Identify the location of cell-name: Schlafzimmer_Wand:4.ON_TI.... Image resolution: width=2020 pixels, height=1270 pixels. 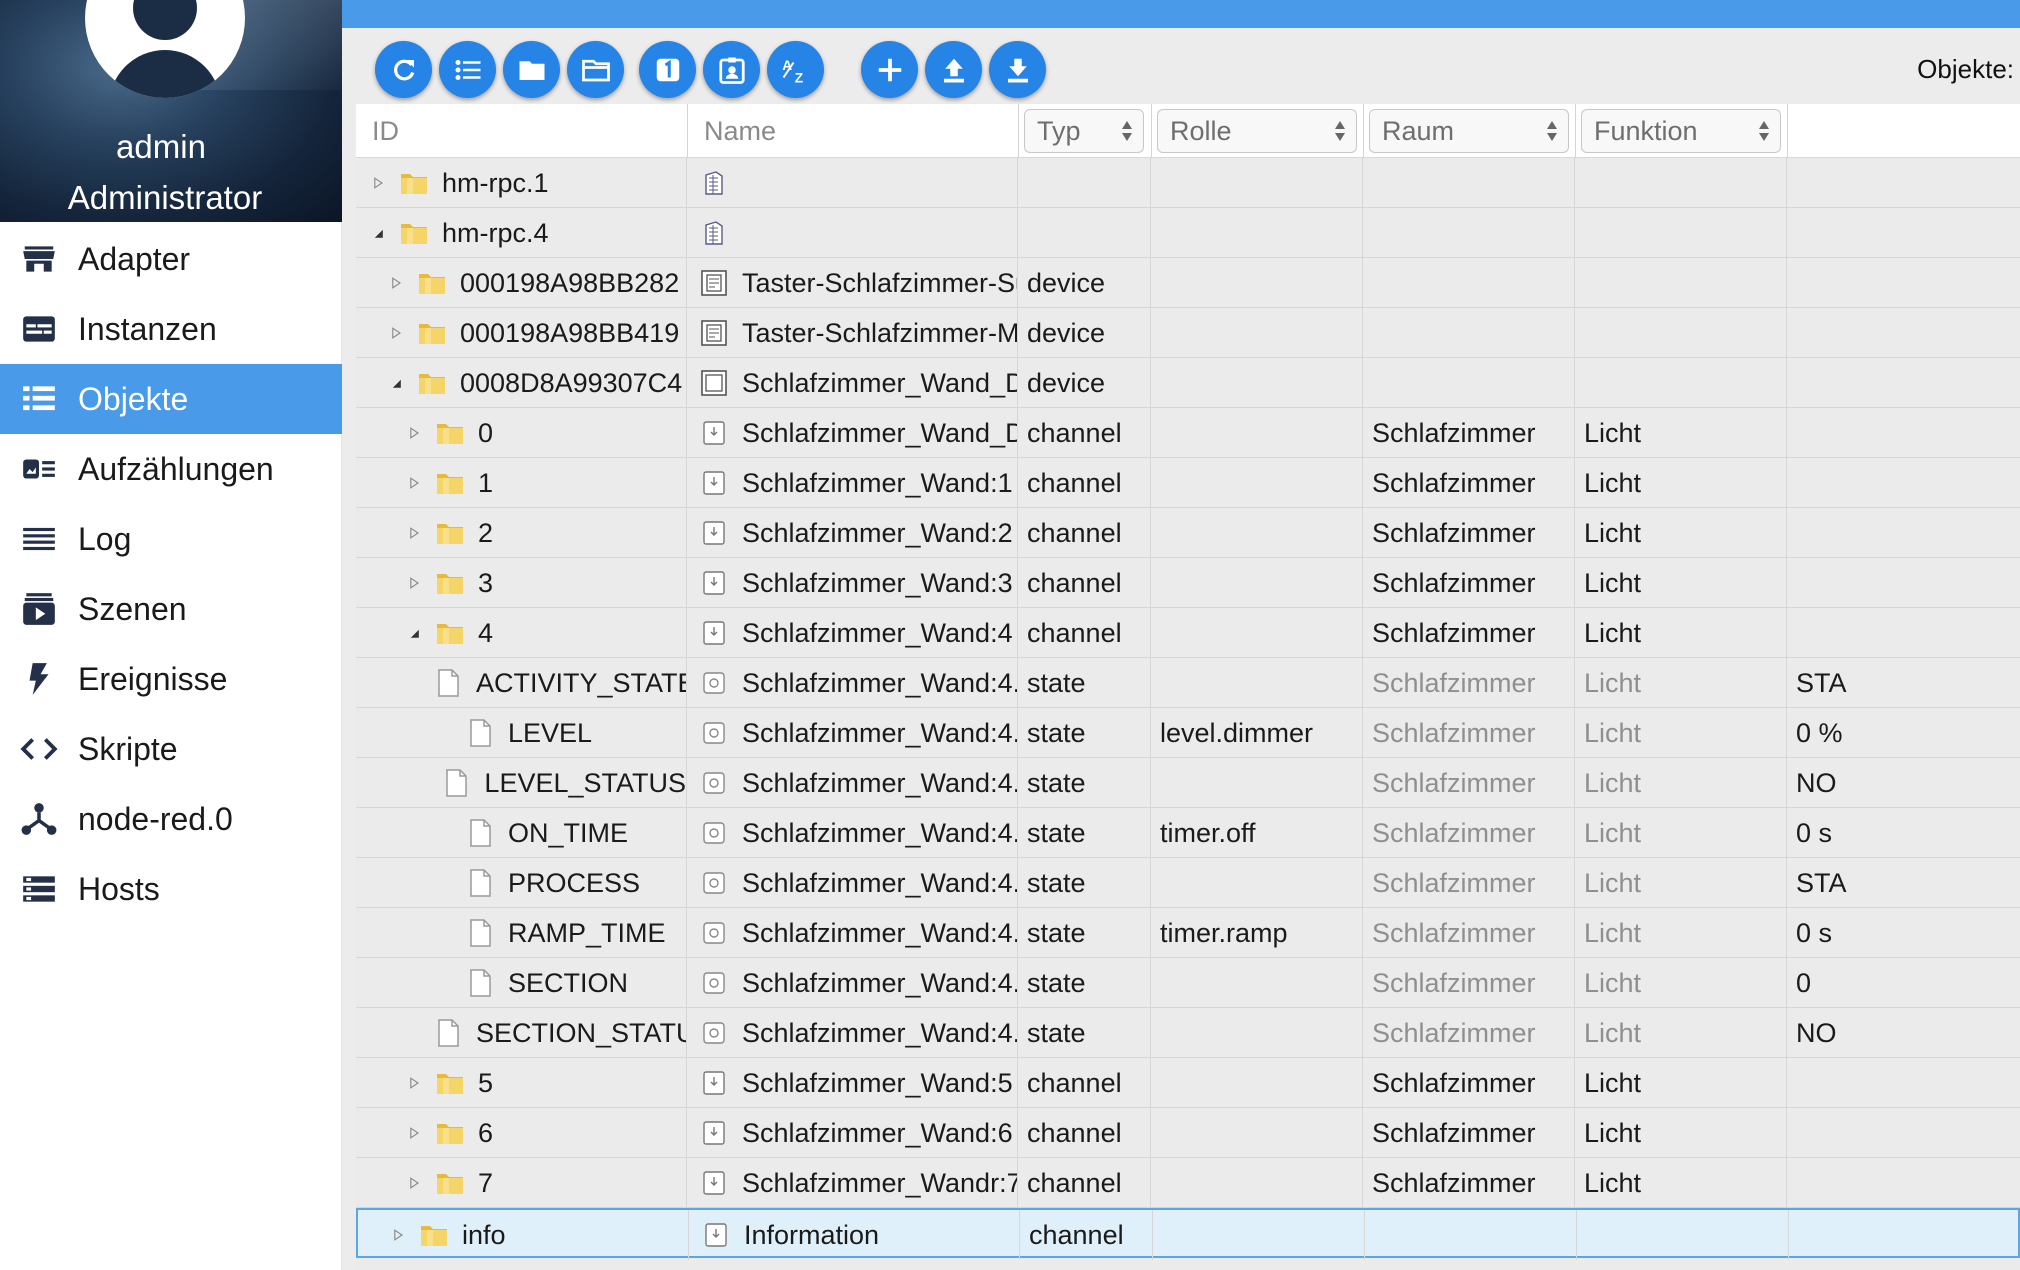
(853, 833).